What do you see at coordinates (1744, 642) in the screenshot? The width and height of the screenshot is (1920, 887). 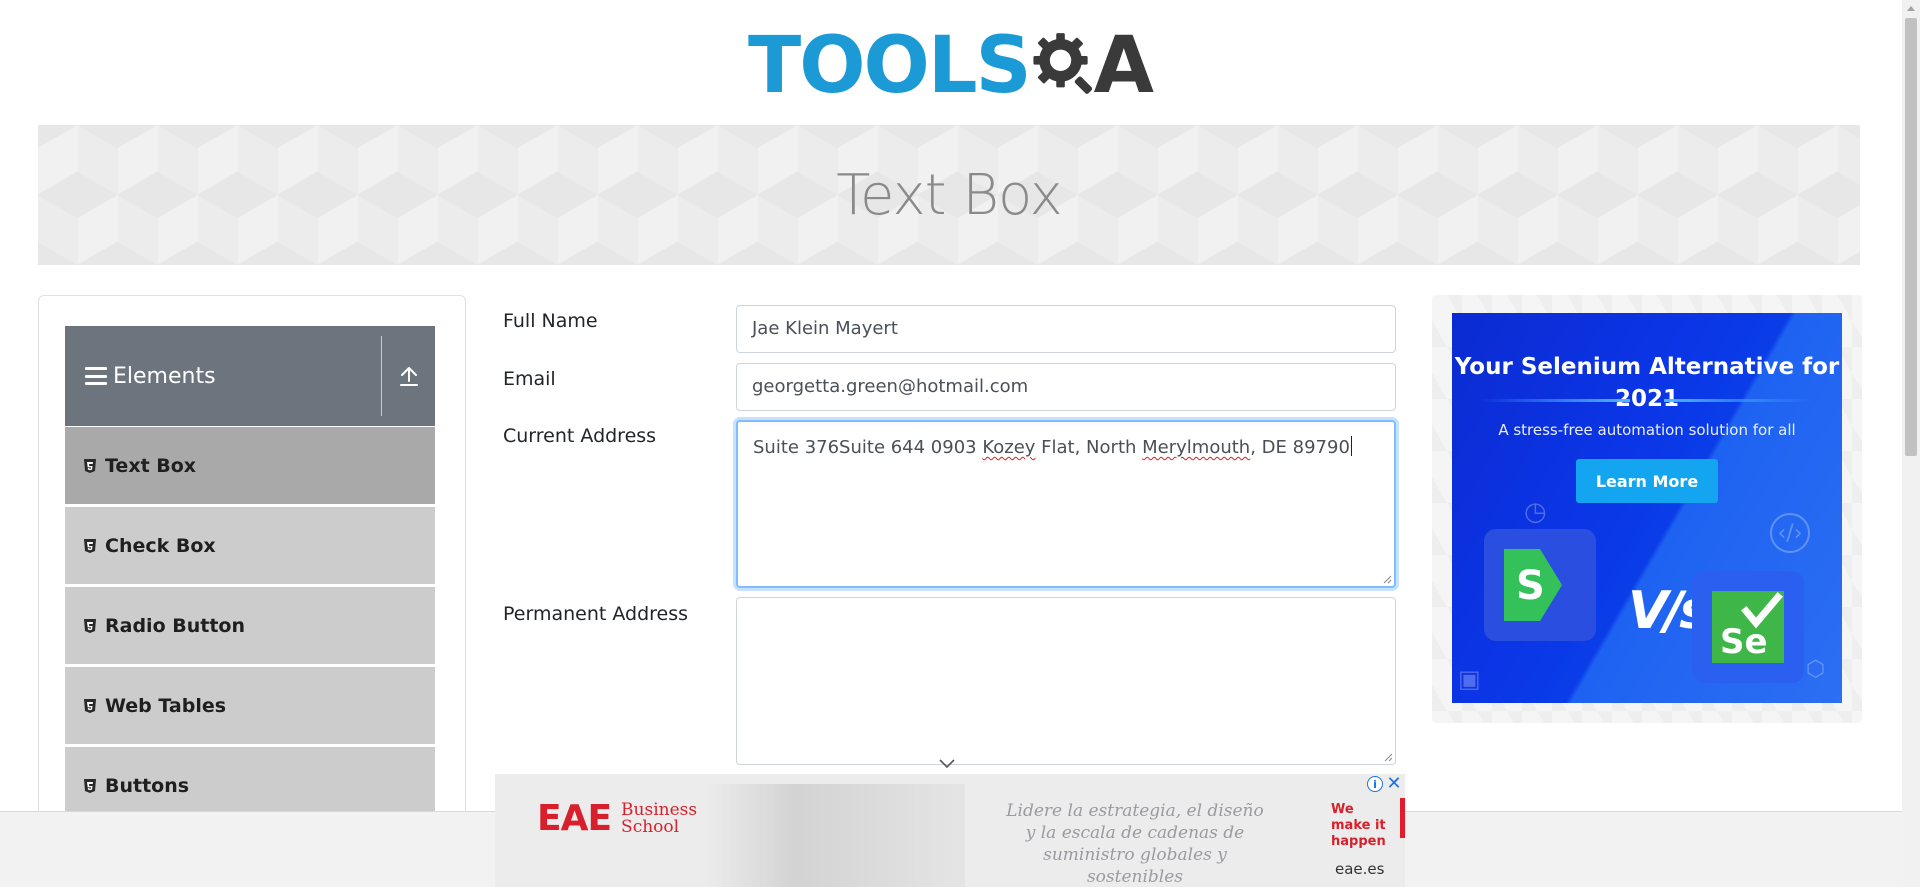 I see `svg-text: Se` at bounding box center [1744, 642].